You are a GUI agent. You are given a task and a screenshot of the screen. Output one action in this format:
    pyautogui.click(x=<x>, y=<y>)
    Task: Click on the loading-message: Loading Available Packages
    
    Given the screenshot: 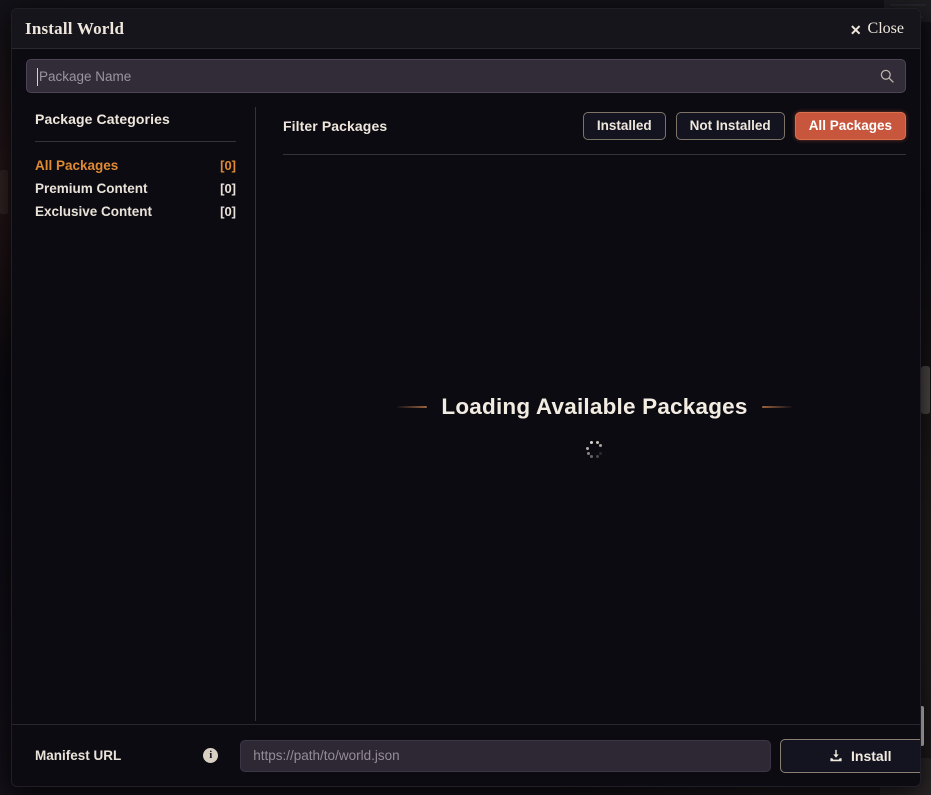 What is the action you would take?
    pyautogui.click(x=594, y=406)
    